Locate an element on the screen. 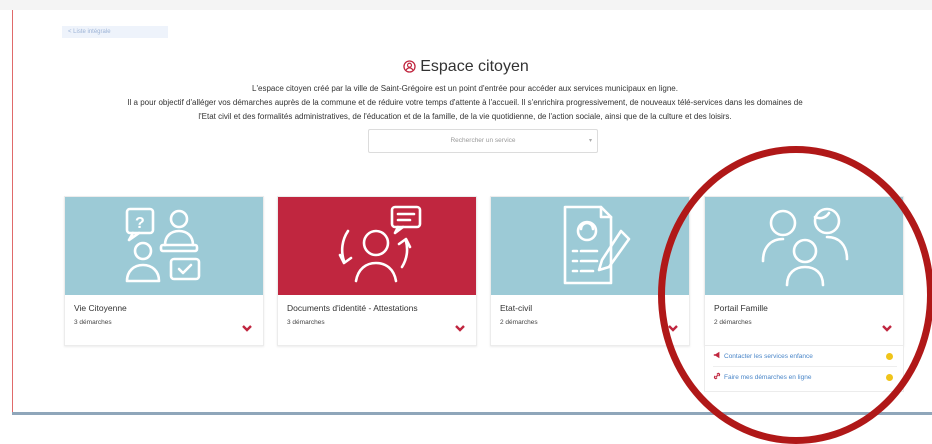 The image size is (932, 444). page-title: Espace citoyen is located at coordinates (466, 68).